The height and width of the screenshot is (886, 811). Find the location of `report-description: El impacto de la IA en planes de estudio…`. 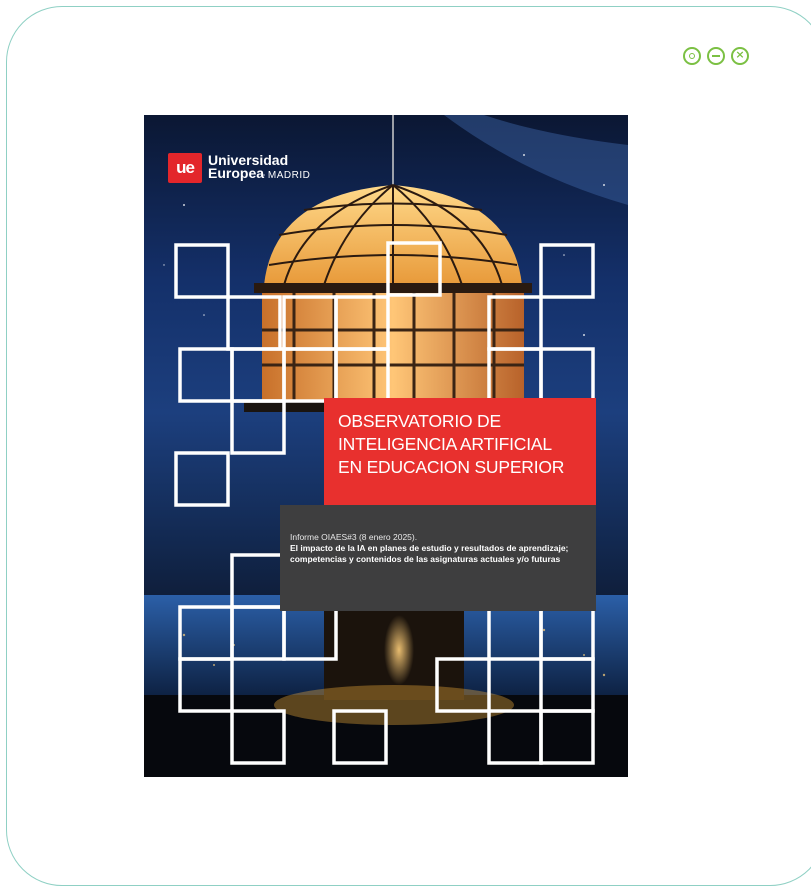

report-description: El impacto de la IA en planes de estudio… is located at coordinates (429, 553).